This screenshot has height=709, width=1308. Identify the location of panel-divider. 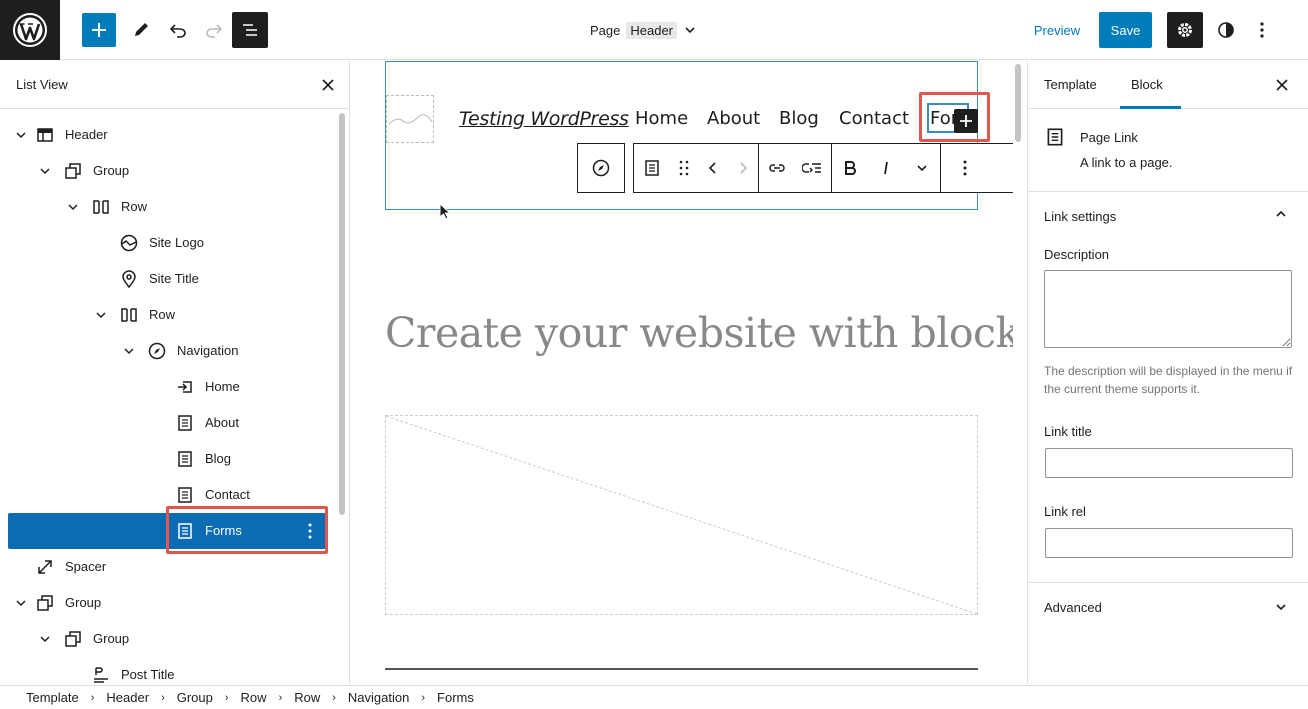
(1168, 582).